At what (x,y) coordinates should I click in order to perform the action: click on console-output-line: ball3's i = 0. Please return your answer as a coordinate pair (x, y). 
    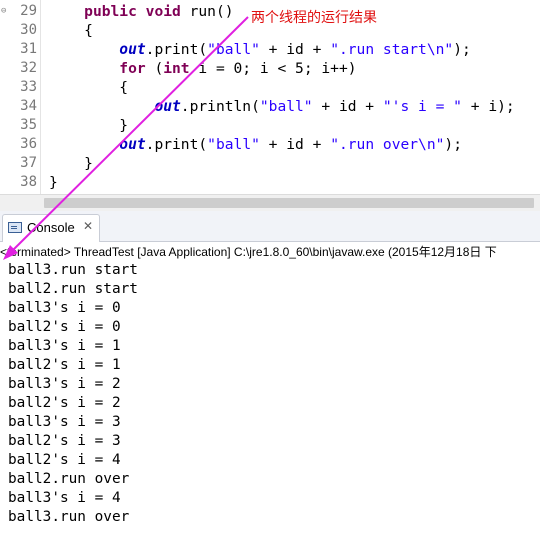
    Looking at the image, I should click on (64, 308).